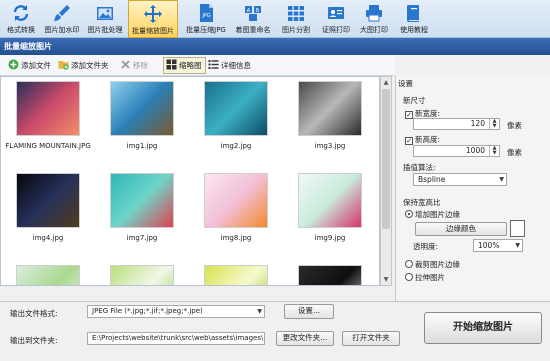 This screenshot has height=361, width=550. What do you see at coordinates (125, 64) in the screenshot?
I see `remove-icon` at bounding box center [125, 64].